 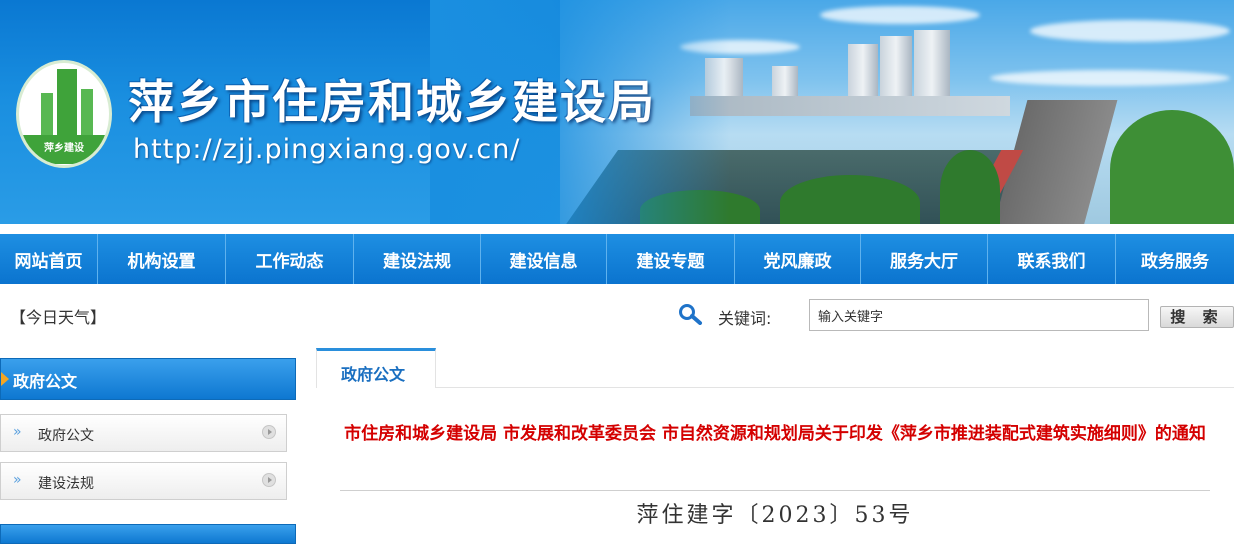 I want to click on site-url: http://zjj.pingxiang.gov.cn/, so click(x=327, y=149).